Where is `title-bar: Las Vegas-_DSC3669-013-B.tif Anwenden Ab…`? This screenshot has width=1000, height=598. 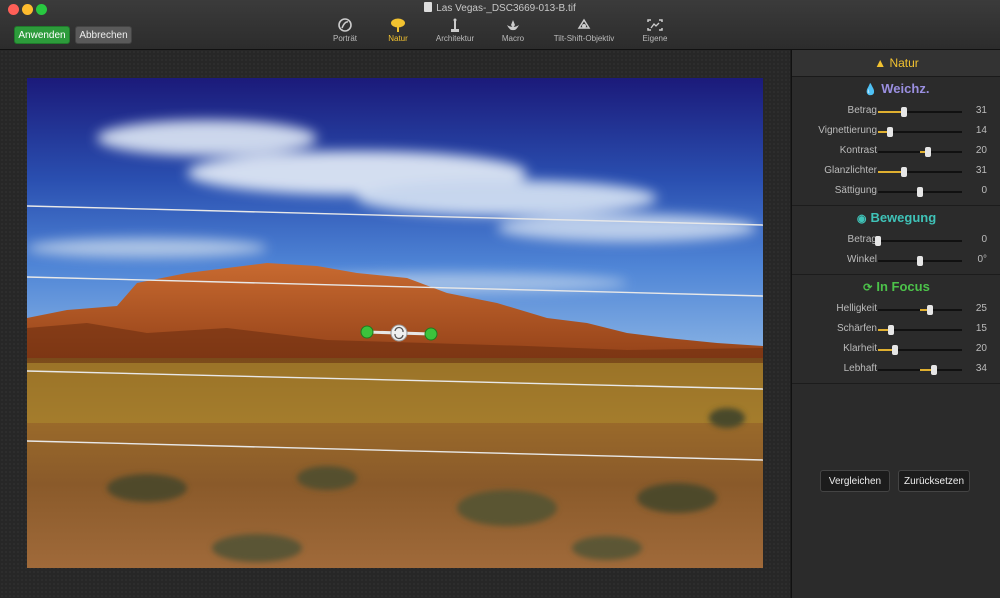 title-bar: Las Vegas-_DSC3669-013-B.tif Anwenden Ab… is located at coordinates (500, 25).